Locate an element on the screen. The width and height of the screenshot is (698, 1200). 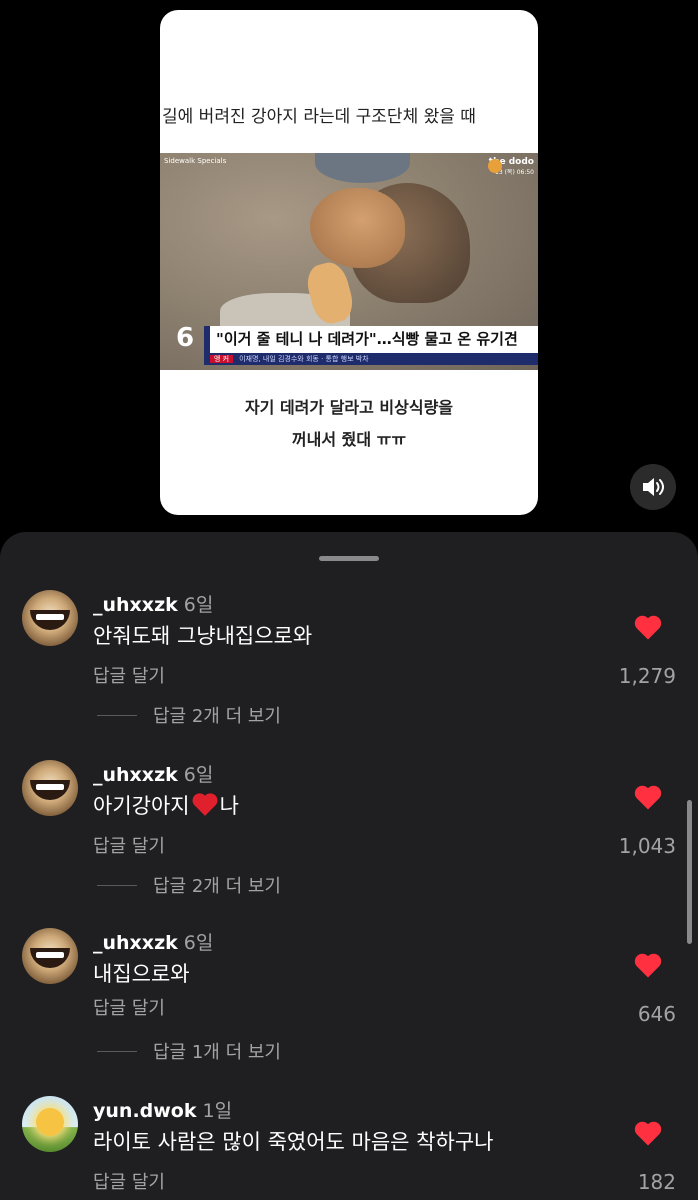
video-top-caption: 길에 버려진 강아지 라는데 구조단체 왔을 때 is located at coordinates (319, 117).